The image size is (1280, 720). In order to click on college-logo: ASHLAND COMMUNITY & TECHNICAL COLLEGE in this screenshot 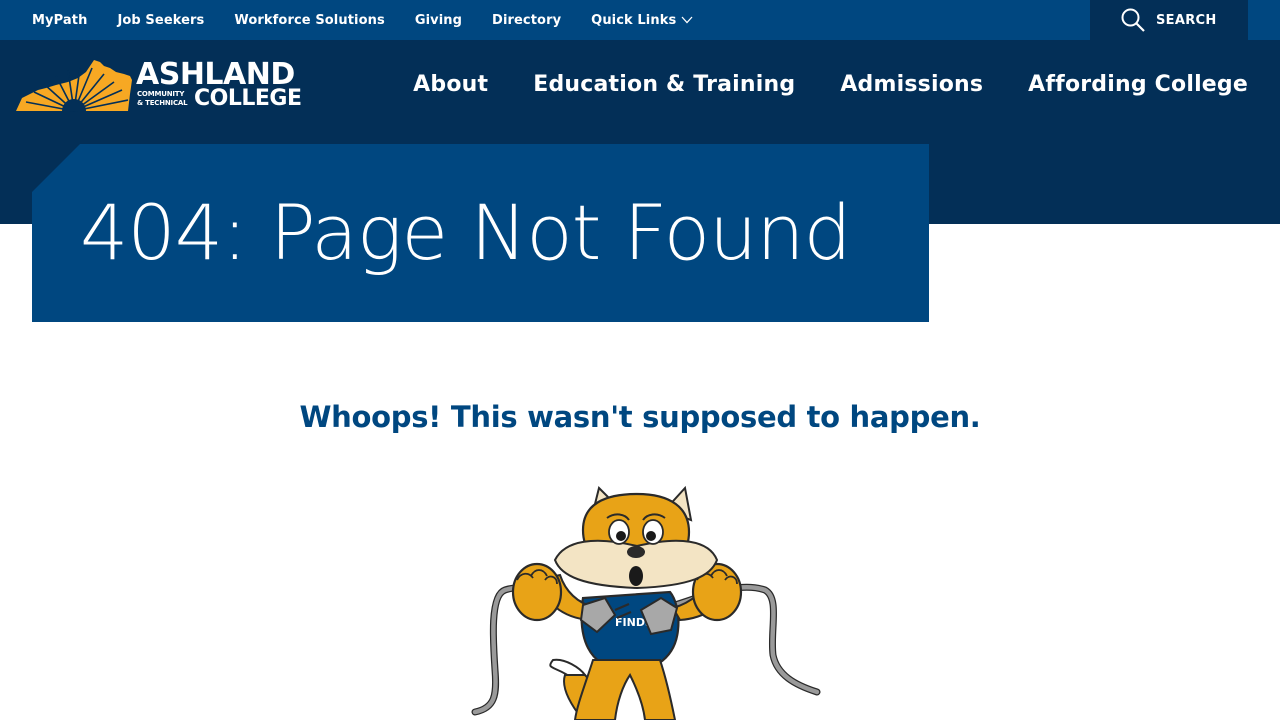, I will do `click(159, 86)`.